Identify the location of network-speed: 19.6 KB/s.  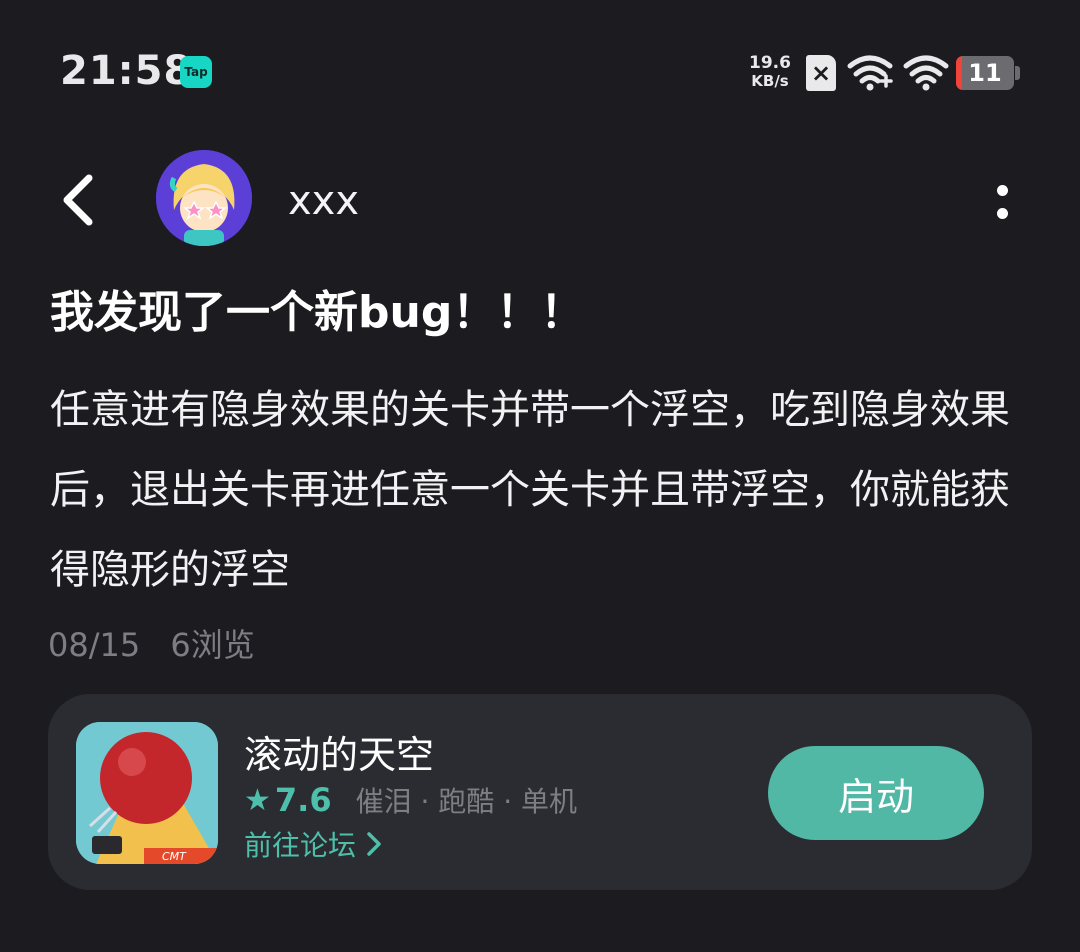
(770, 72).